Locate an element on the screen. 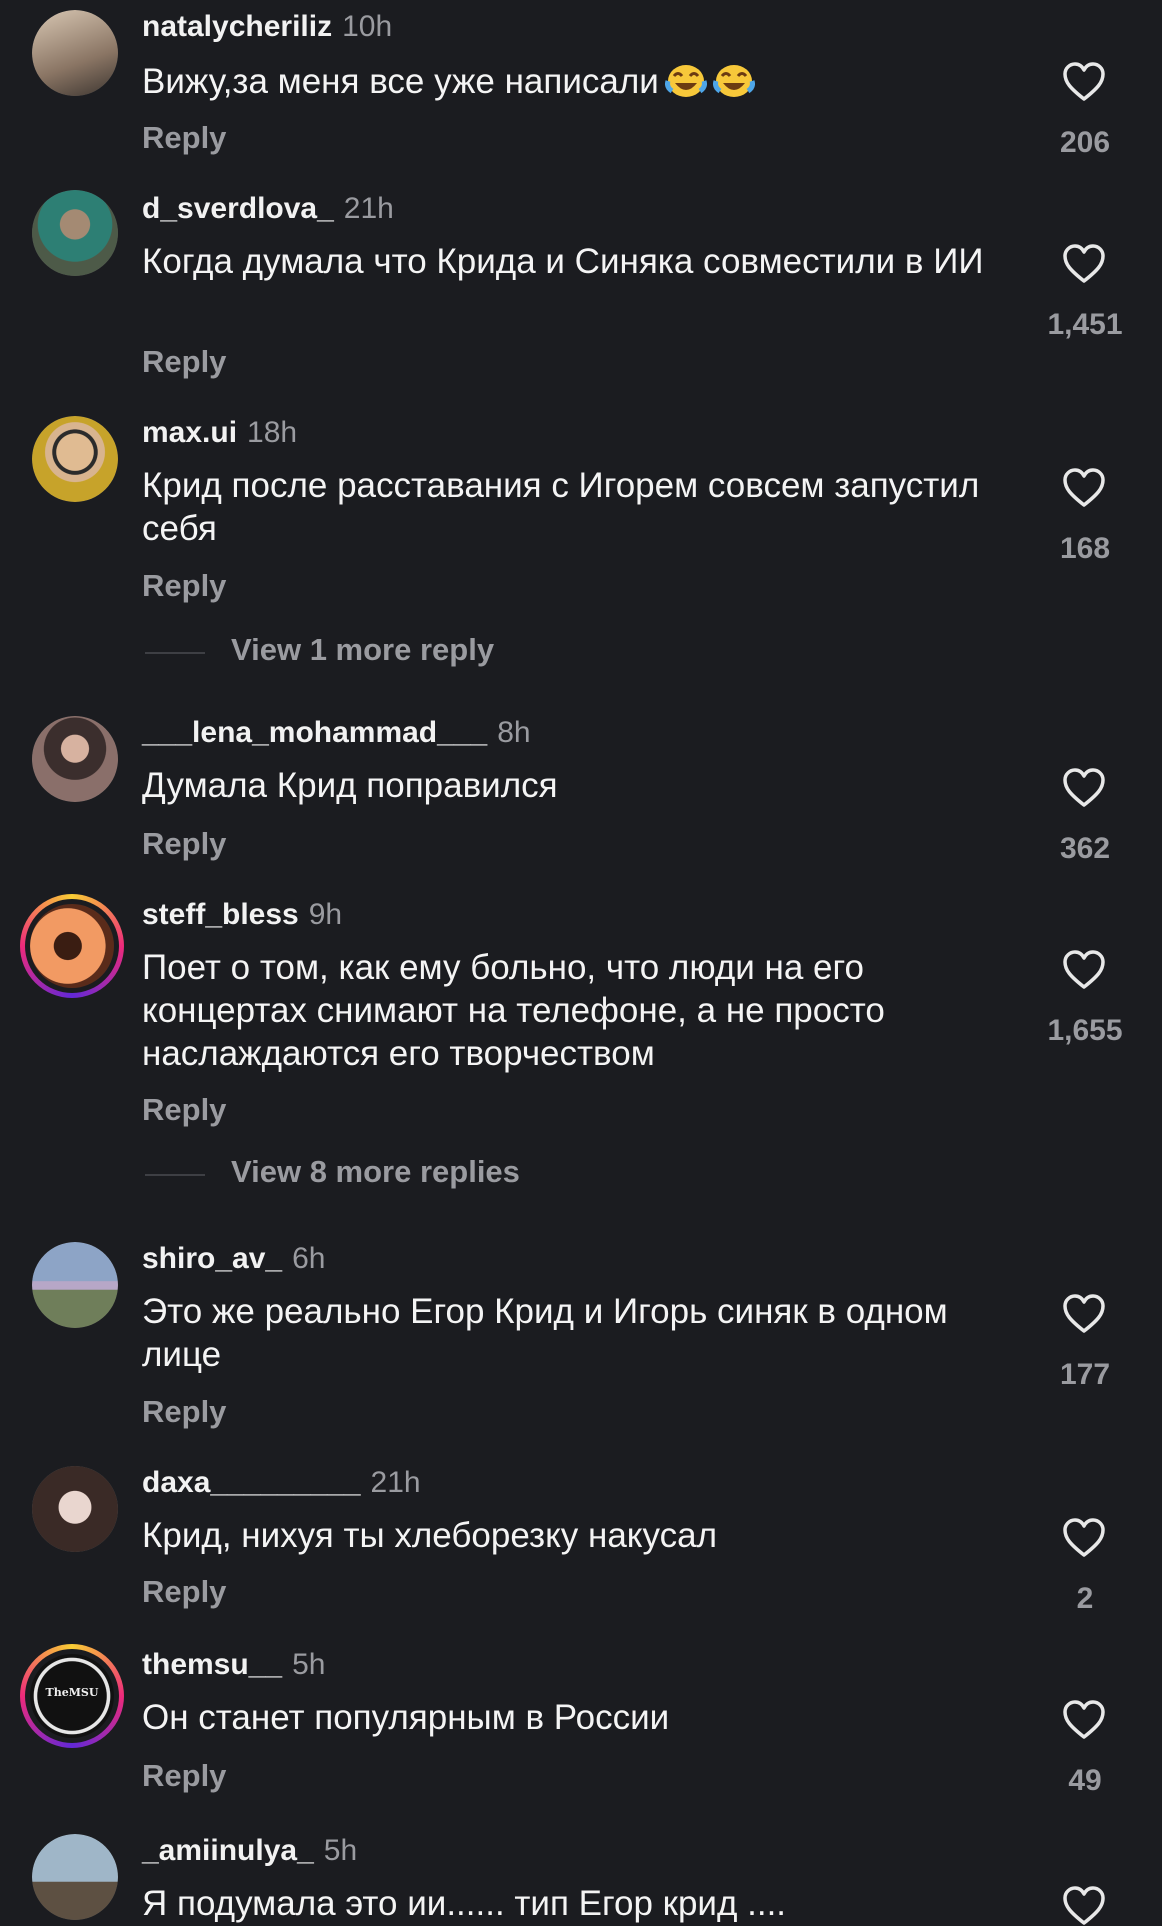 The width and height of the screenshot is (1162, 1926). like-count: 1,451 is located at coordinates (1085, 324).